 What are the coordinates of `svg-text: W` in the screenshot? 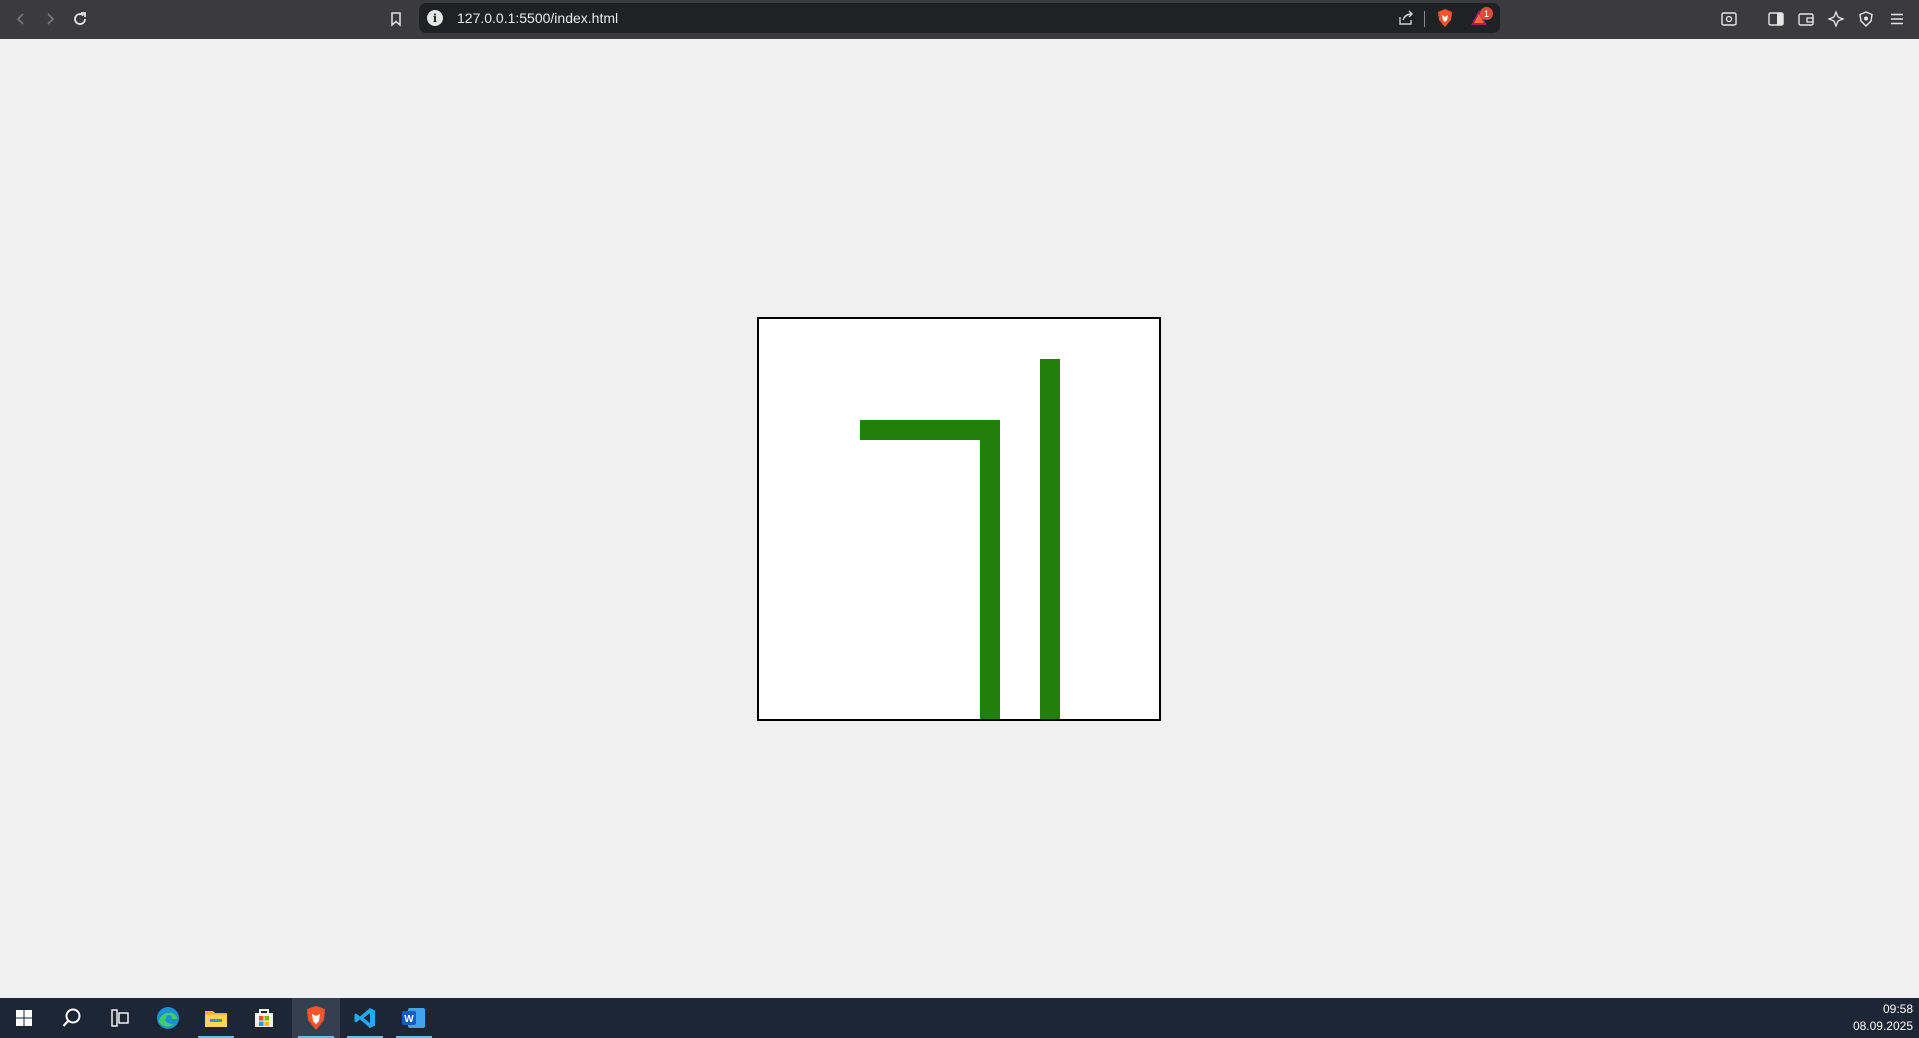 It's located at (409, 1019).